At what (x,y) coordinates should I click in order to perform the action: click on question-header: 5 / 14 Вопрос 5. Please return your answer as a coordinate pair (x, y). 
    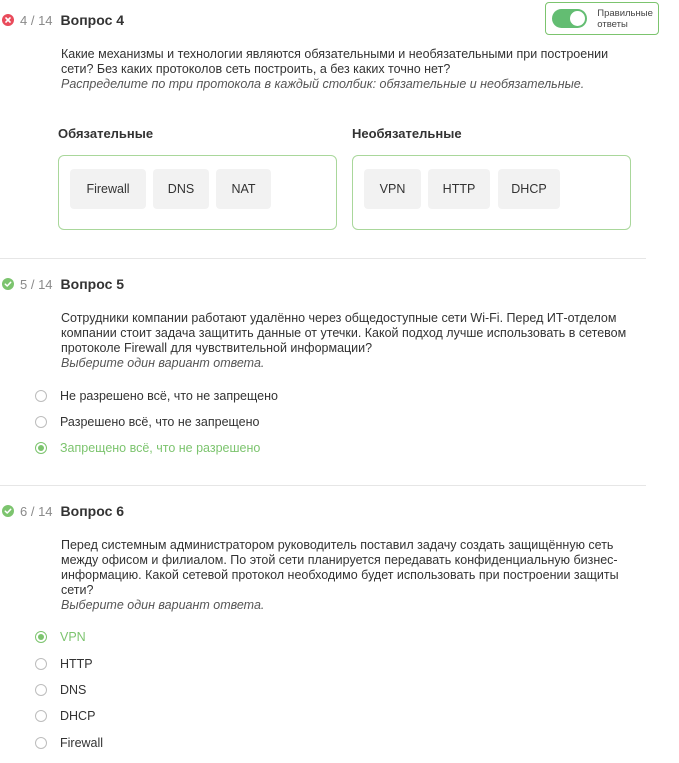
    Looking at the image, I should click on (62, 284).